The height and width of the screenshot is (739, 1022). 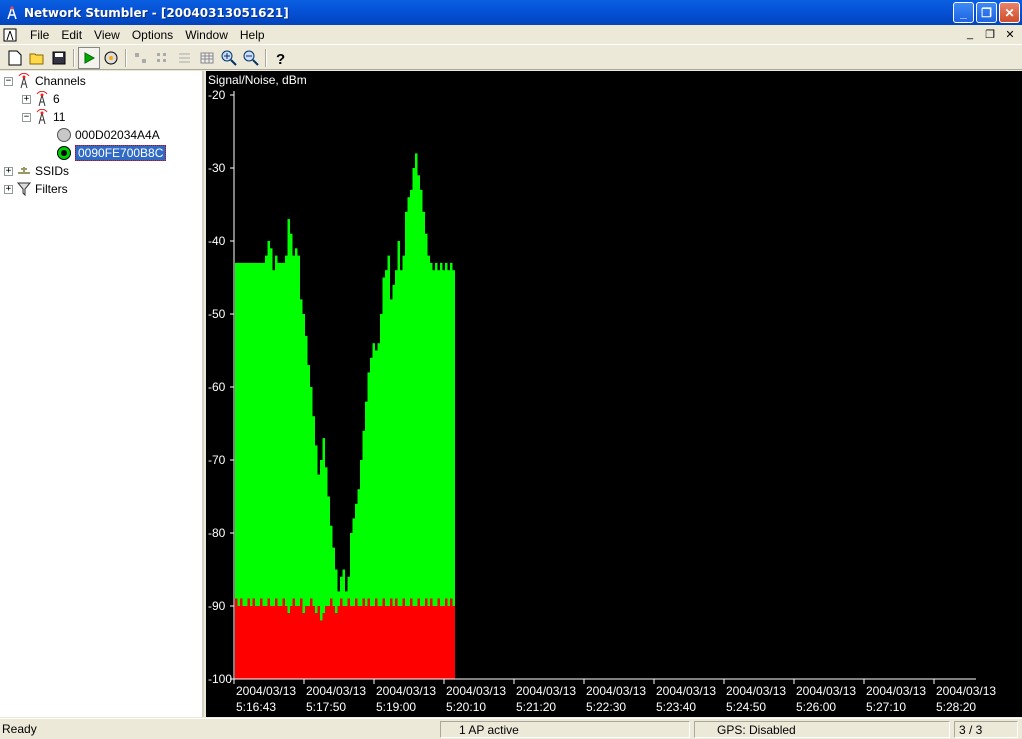 I want to click on scan-options-icon, so click(x=111, y=58).